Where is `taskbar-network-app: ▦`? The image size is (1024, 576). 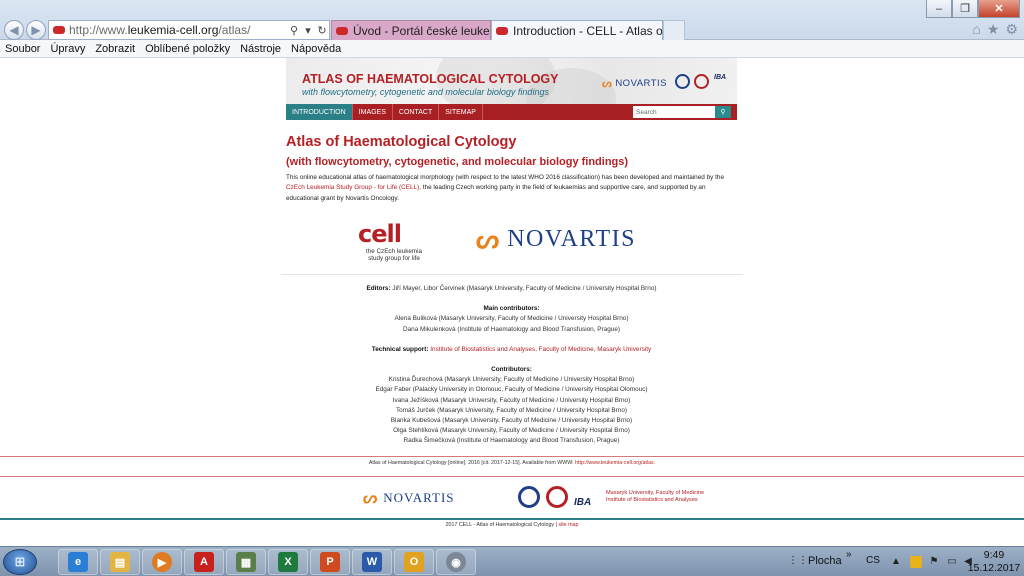 taskbar-network-app: ▦ is located at coordinates (246, 562).